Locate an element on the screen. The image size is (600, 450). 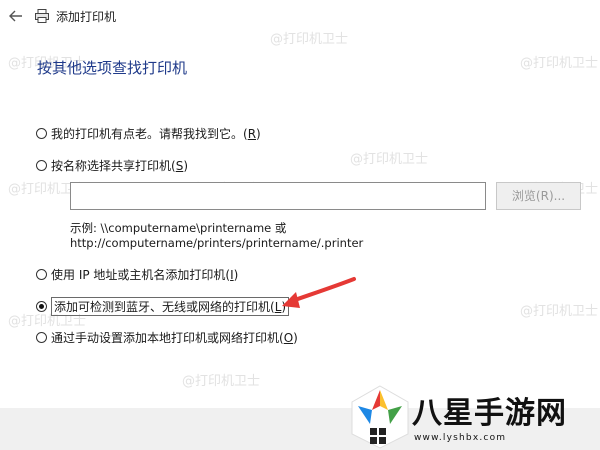
option-label: 添加可检测到蓝牙、无线或网络的打印机(L) is located at coordinates (170, 306).